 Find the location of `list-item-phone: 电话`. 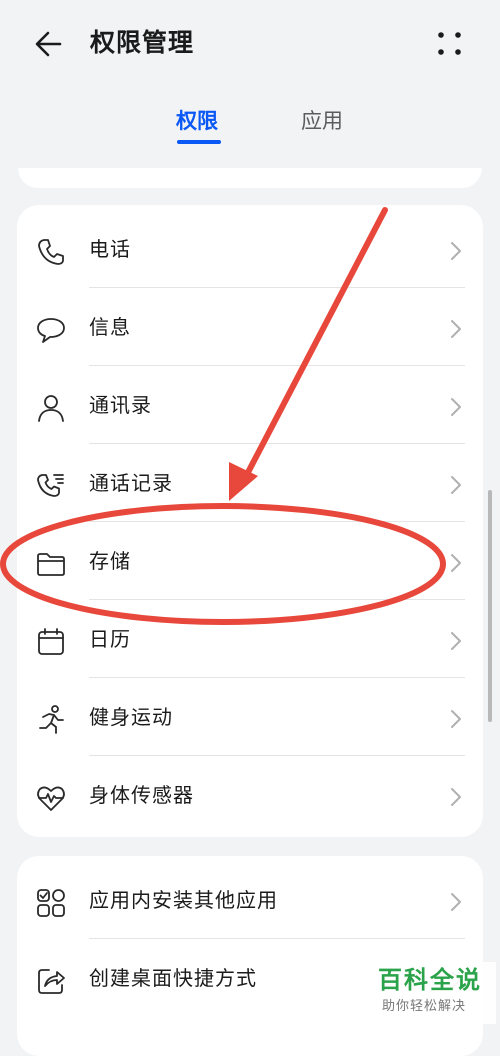

list-item-phone: 电话 is located at coordinates (250, 249).